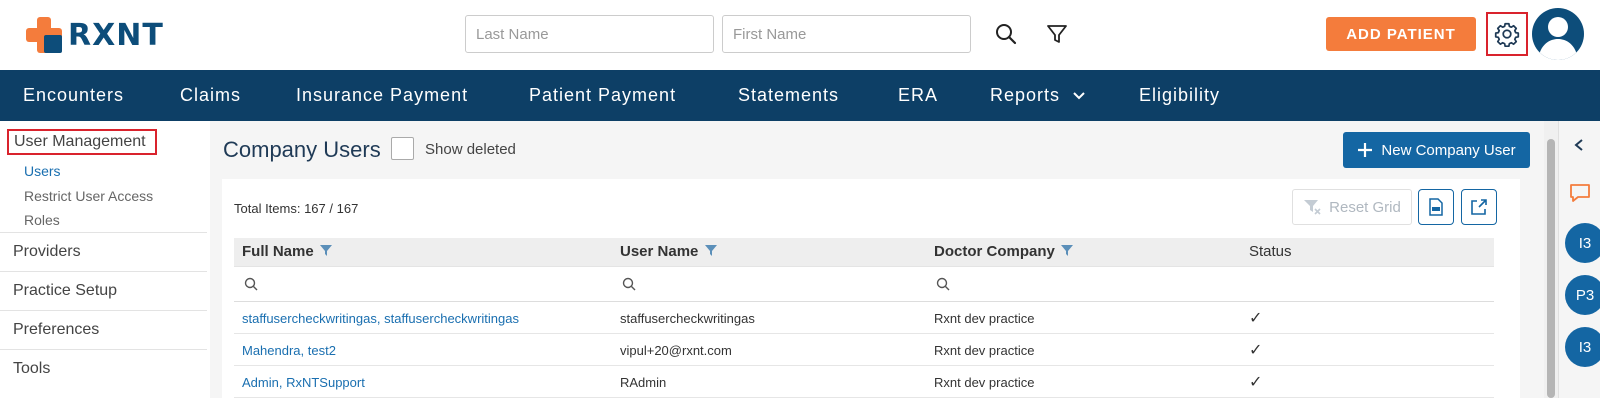 The width and height of the screenshot is (1600, 409). Describe the element at coordinates (302, 149) in the screenshot. I see `page-title: Company Users` at that location.